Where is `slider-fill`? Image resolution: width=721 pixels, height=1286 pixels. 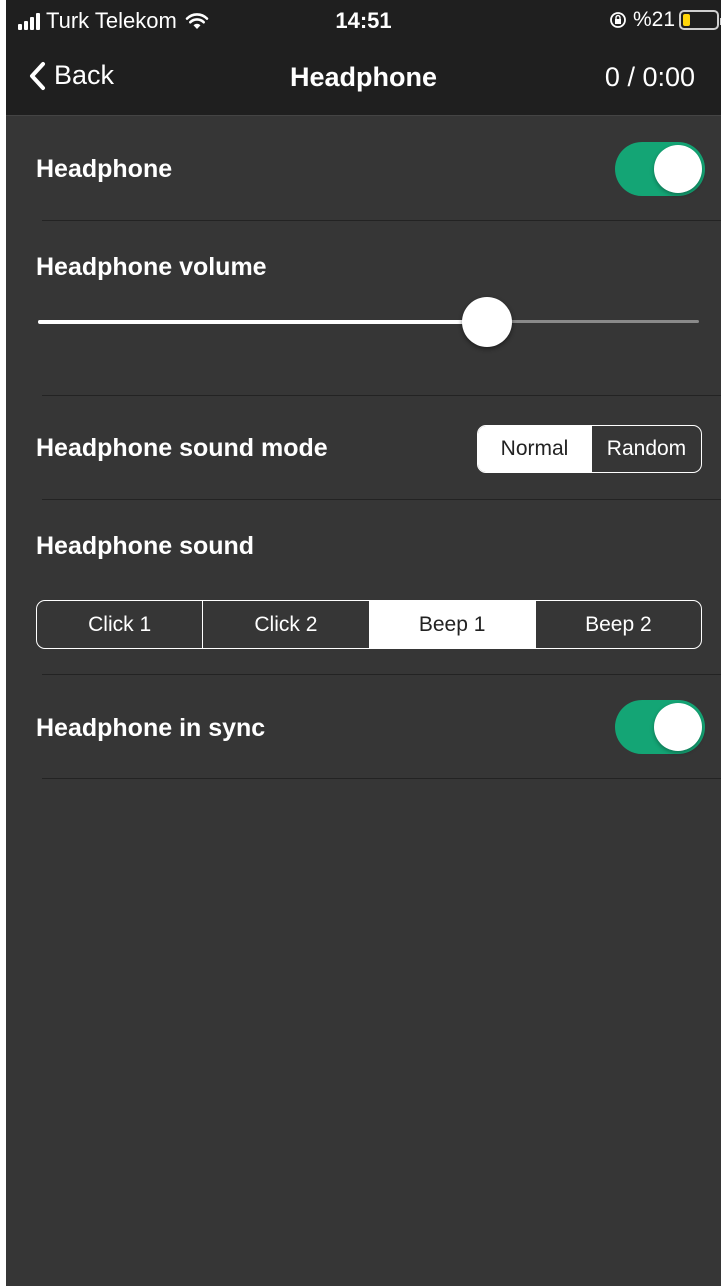 slider-fill is located at coordinates (263, 322).